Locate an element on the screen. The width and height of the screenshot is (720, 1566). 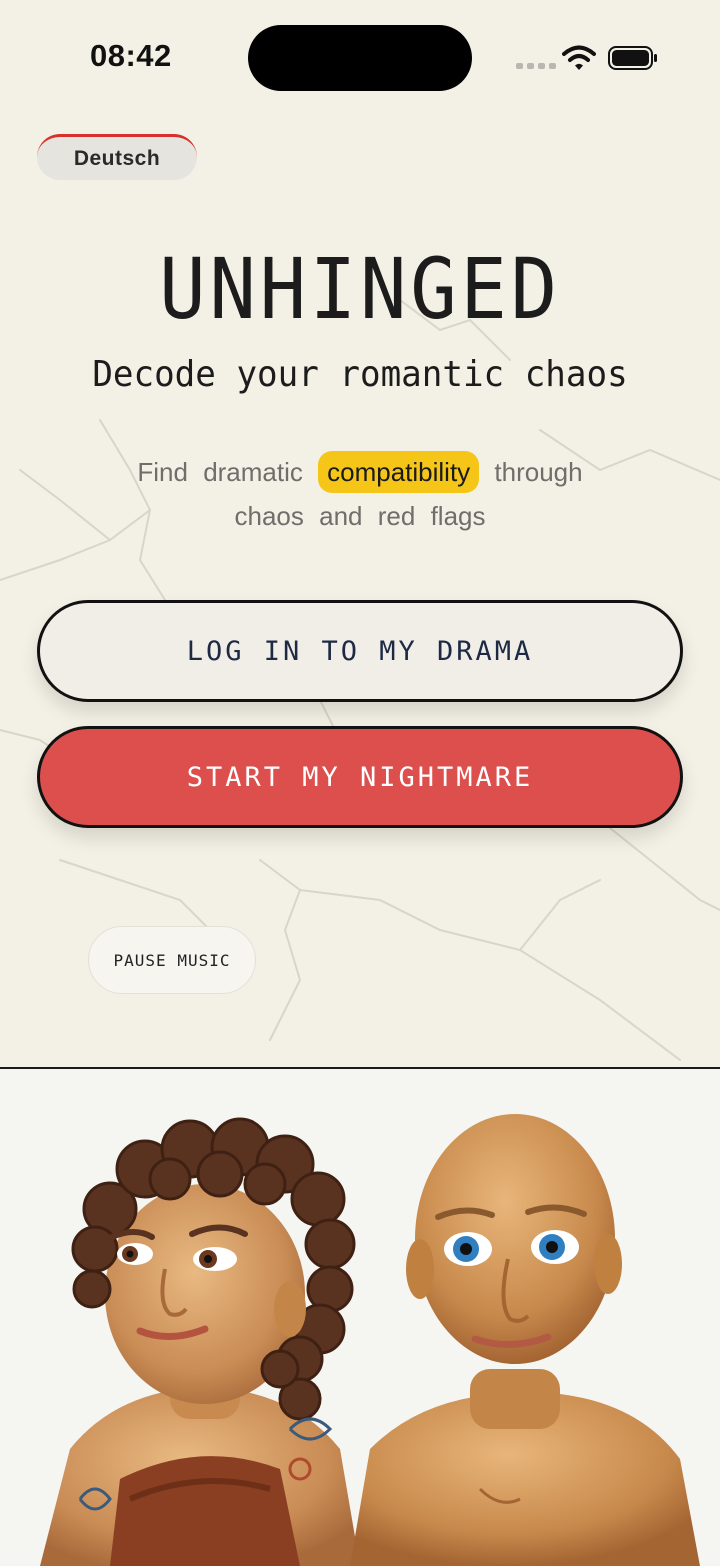
tagline-word: chaos is located at coordinates (269, 516).